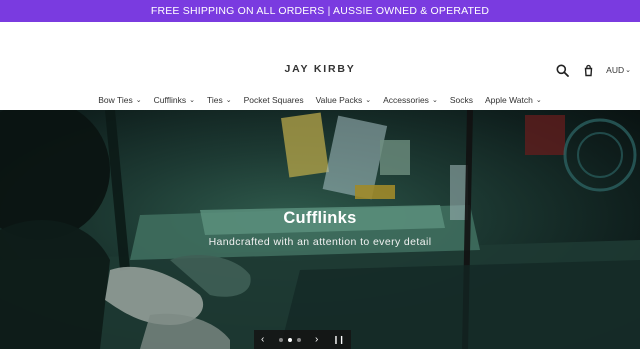  What do you see at coordinates (262, 339) in the screenshot?
I see `chevron-left-icon: ‹` at bounding box center [262, 339].